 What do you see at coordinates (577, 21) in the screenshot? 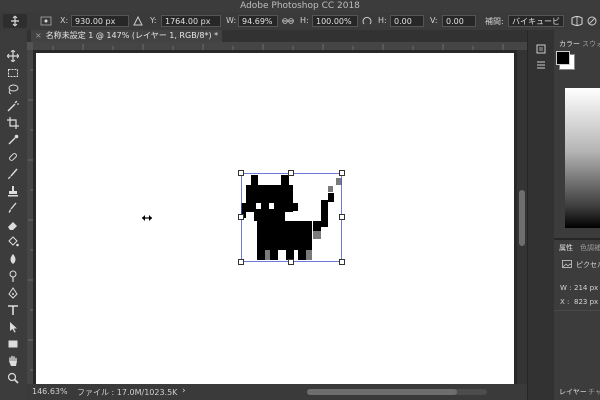
I see `warp-icon` at bounding box center [577, 21].